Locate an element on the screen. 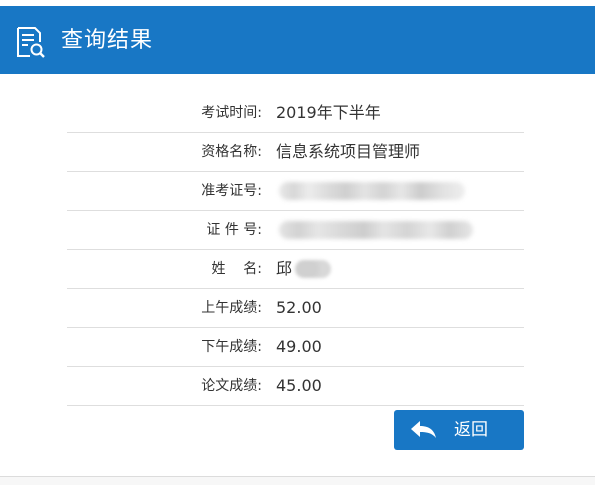  essay-score-value: 45.00 is located at coordinates (299, 385).